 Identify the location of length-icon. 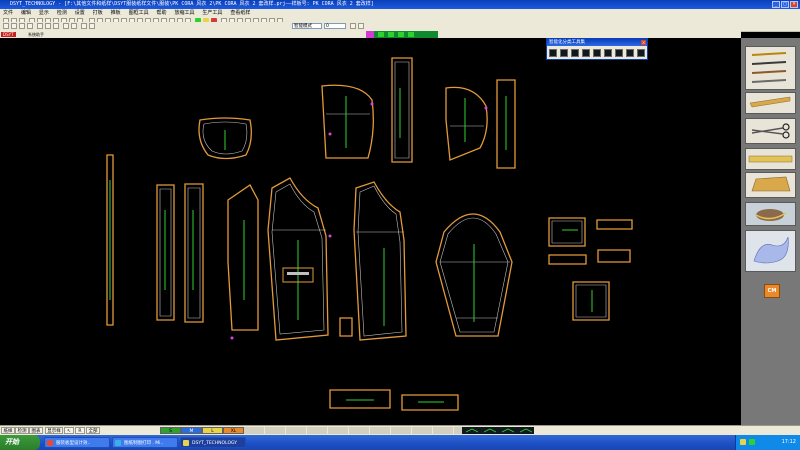
(74, 26).